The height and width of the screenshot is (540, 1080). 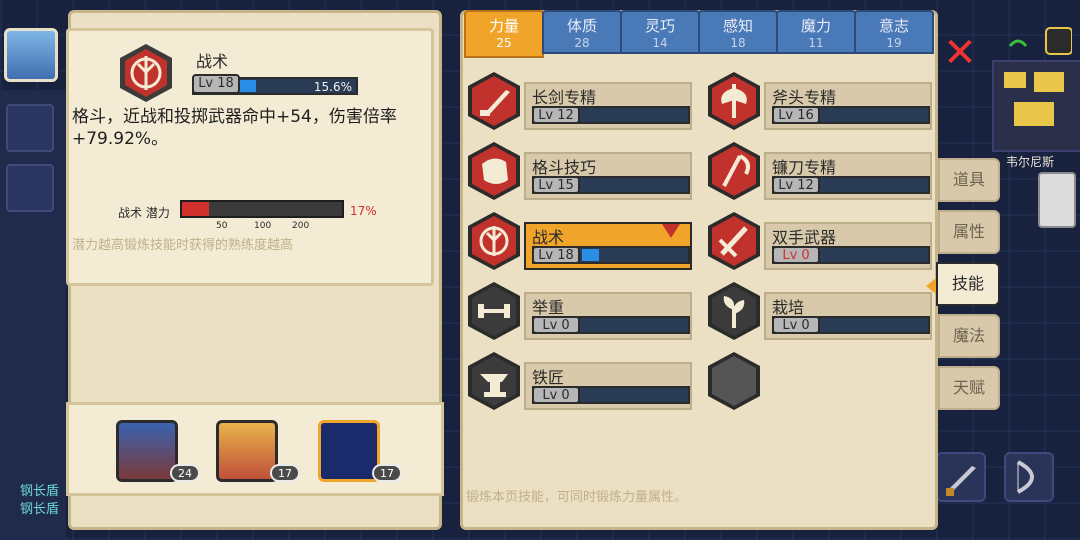 I want to click on potential-percent: 17%, so click(x=363, y=211).